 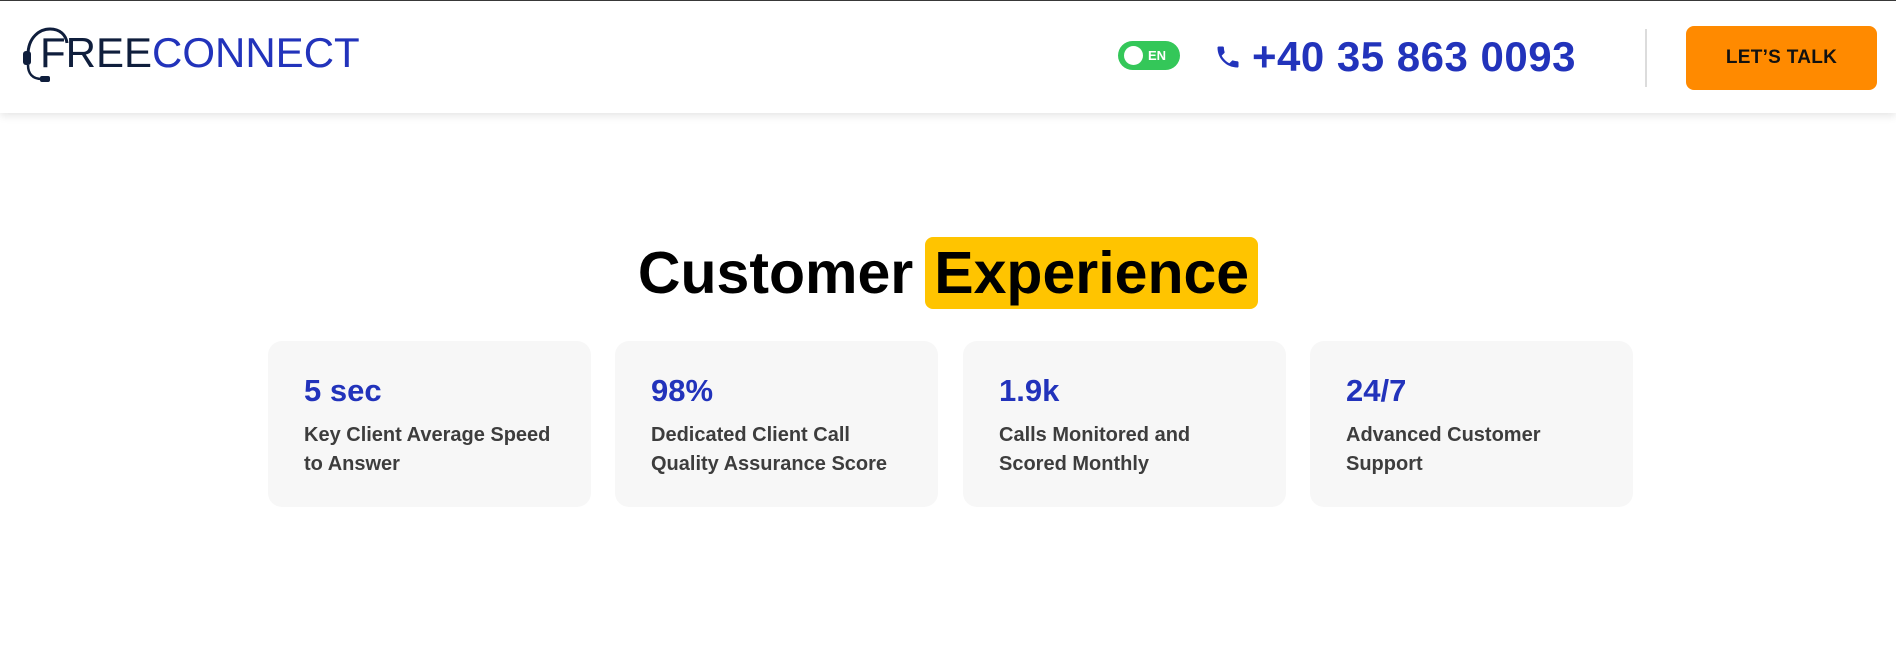 What do you see at coordinates (256, 52) in the screenshot?
I see `logo-text-connect: CONNECT` at bounding box center [256, 52].